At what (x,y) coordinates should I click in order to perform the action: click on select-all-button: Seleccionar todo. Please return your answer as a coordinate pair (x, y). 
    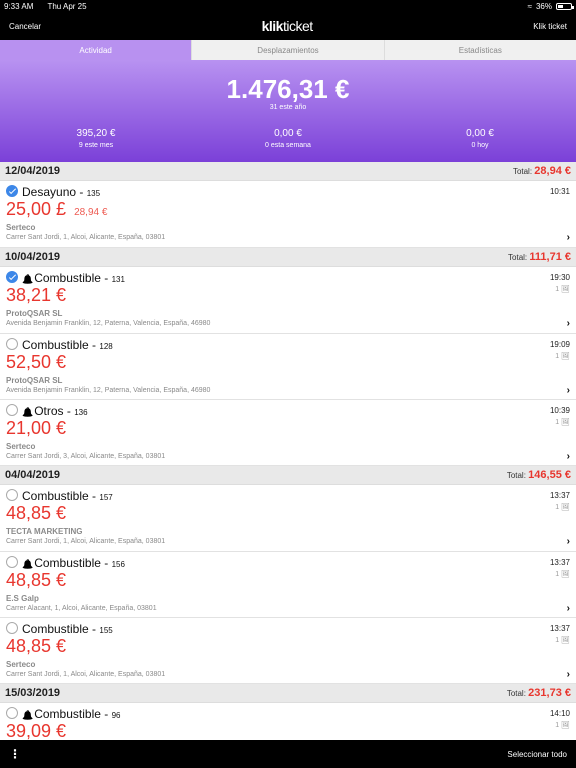
    Looking at the image, I should click on (537, 754).